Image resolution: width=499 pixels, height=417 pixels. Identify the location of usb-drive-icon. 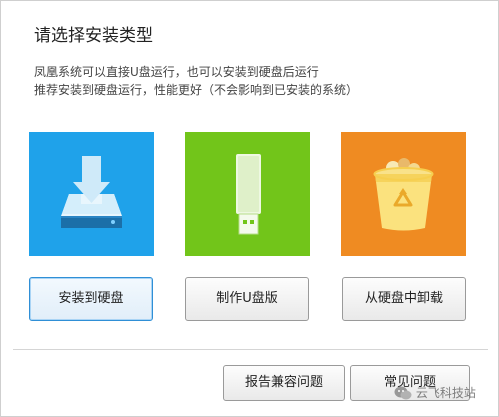
(248, 194).